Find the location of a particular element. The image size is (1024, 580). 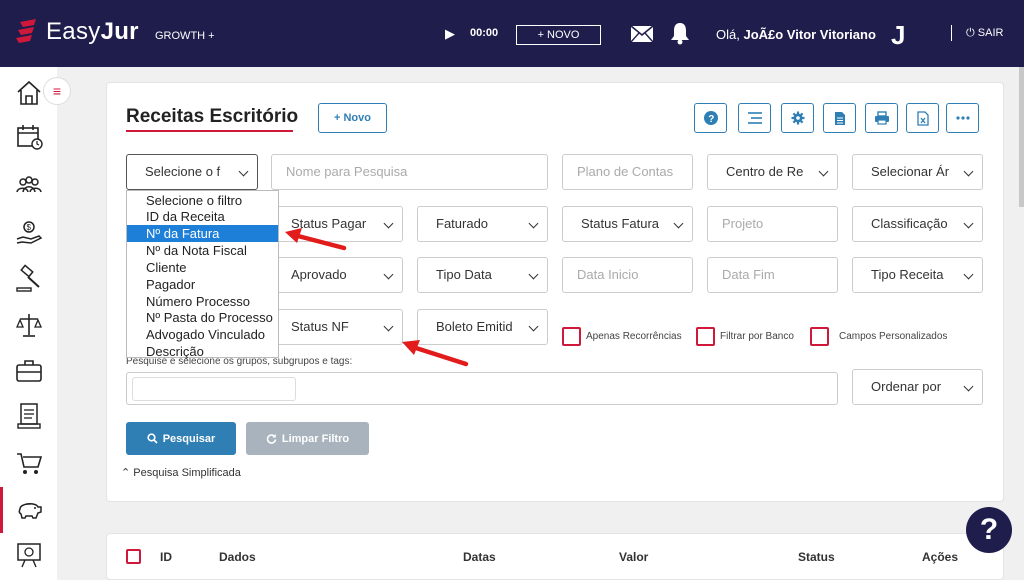

printer-icon is located at coordinates (881, 118).